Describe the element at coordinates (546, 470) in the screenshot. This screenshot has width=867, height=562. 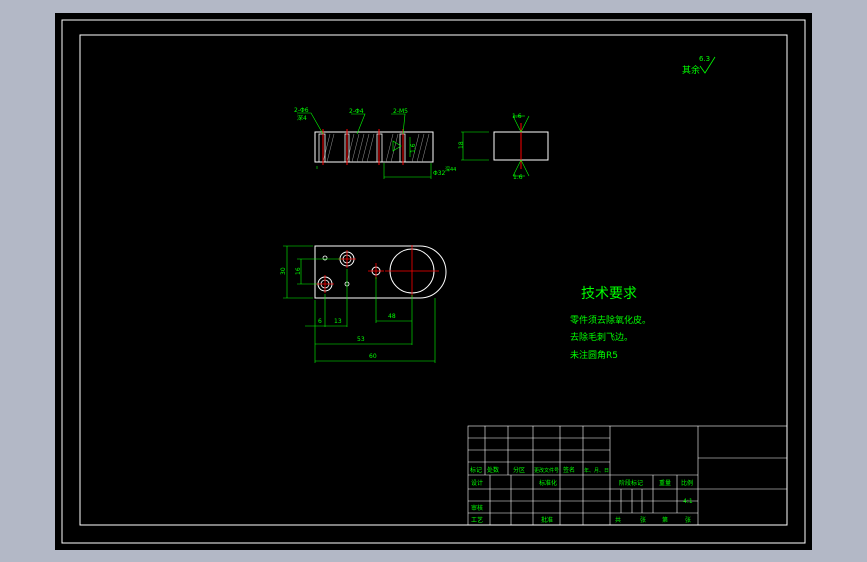
I see `tb-change-doc: 更改文件号` at that location.